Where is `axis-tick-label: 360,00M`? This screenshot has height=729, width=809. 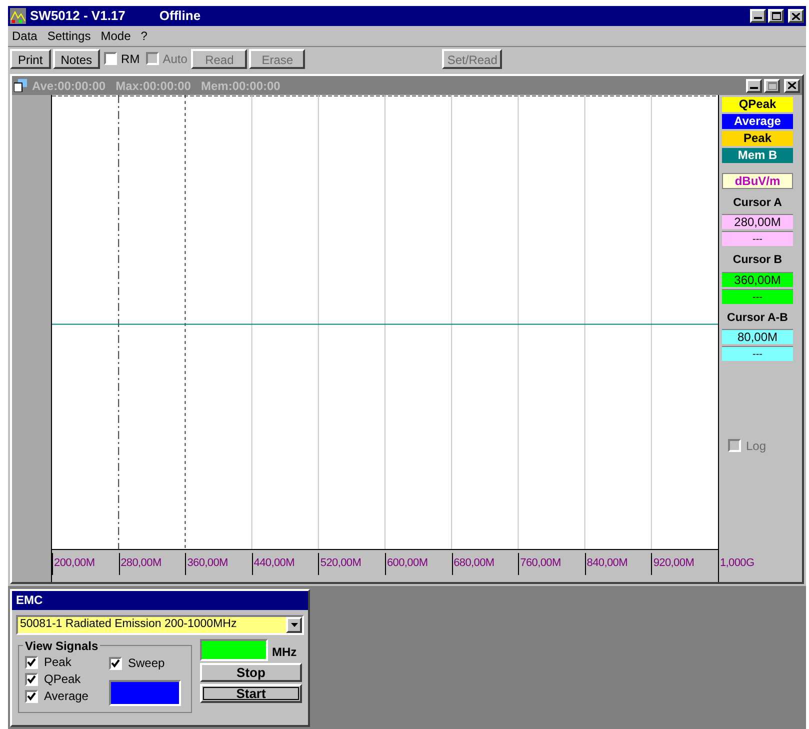
axis-tick-label: 360,00M is located at coordinates (207, 563).